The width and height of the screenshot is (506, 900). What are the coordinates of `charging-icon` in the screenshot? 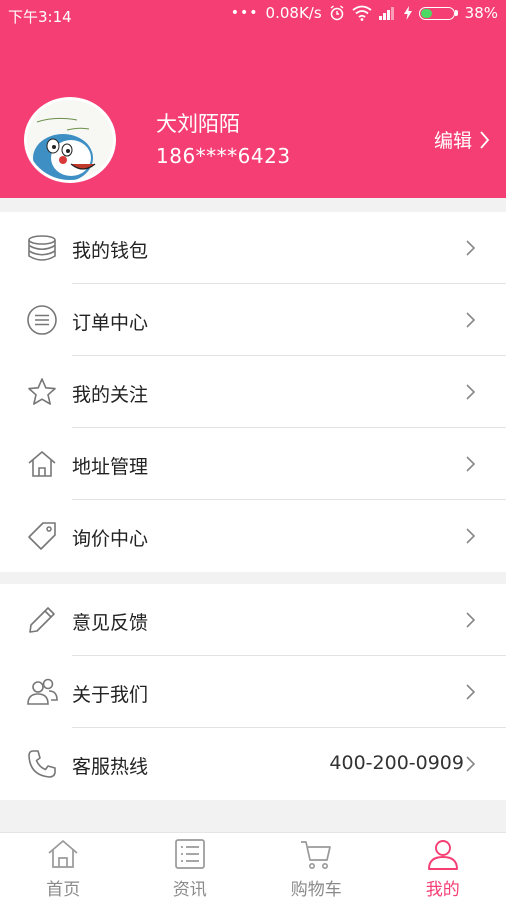 It's located at (407, 13).